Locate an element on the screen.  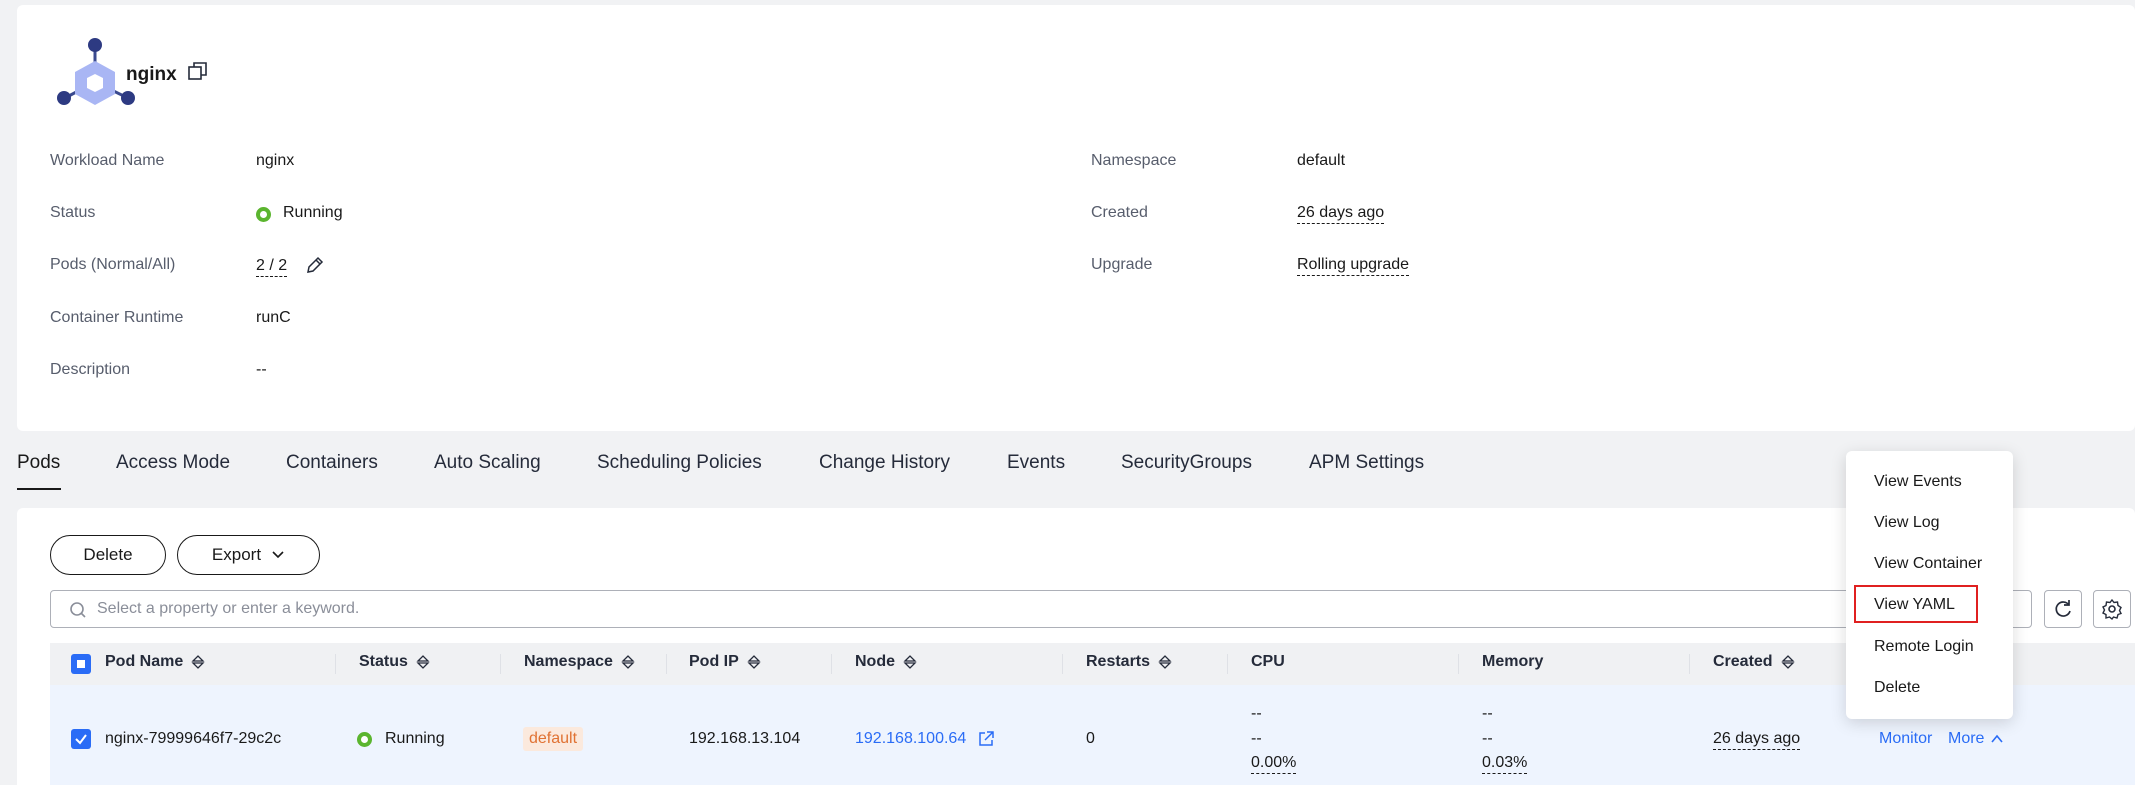
column-namespace: Namespace is located at coordinates (579, 662).